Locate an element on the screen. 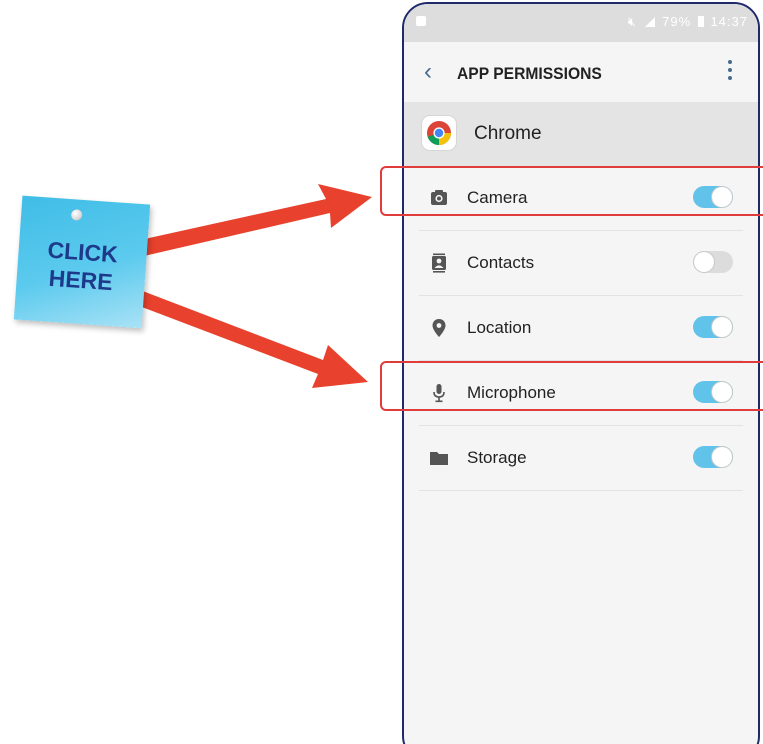  click-here-sticky-note: CLICK HERE is located at coordinates (82, 262).